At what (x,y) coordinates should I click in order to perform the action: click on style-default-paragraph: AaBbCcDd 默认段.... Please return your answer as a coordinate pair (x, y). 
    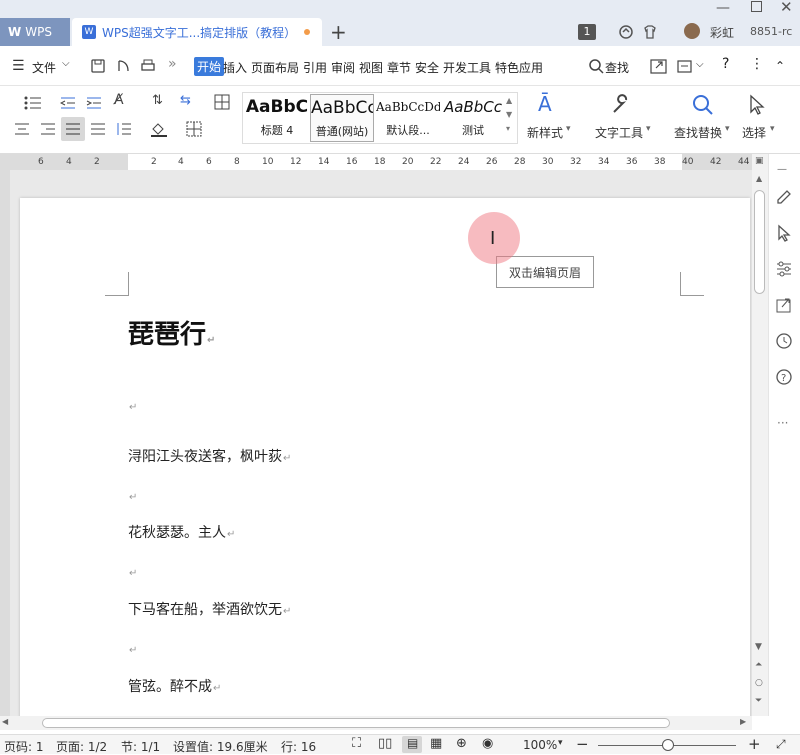
    Looking at the image, I should click on (408, 118).